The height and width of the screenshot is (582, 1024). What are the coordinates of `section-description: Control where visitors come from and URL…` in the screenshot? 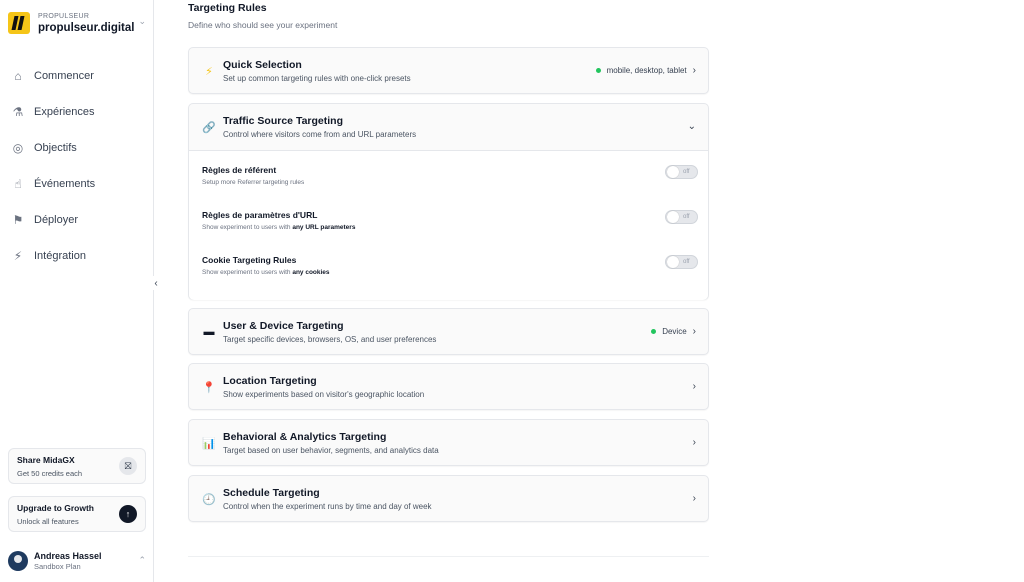 It's located at (320, 134).